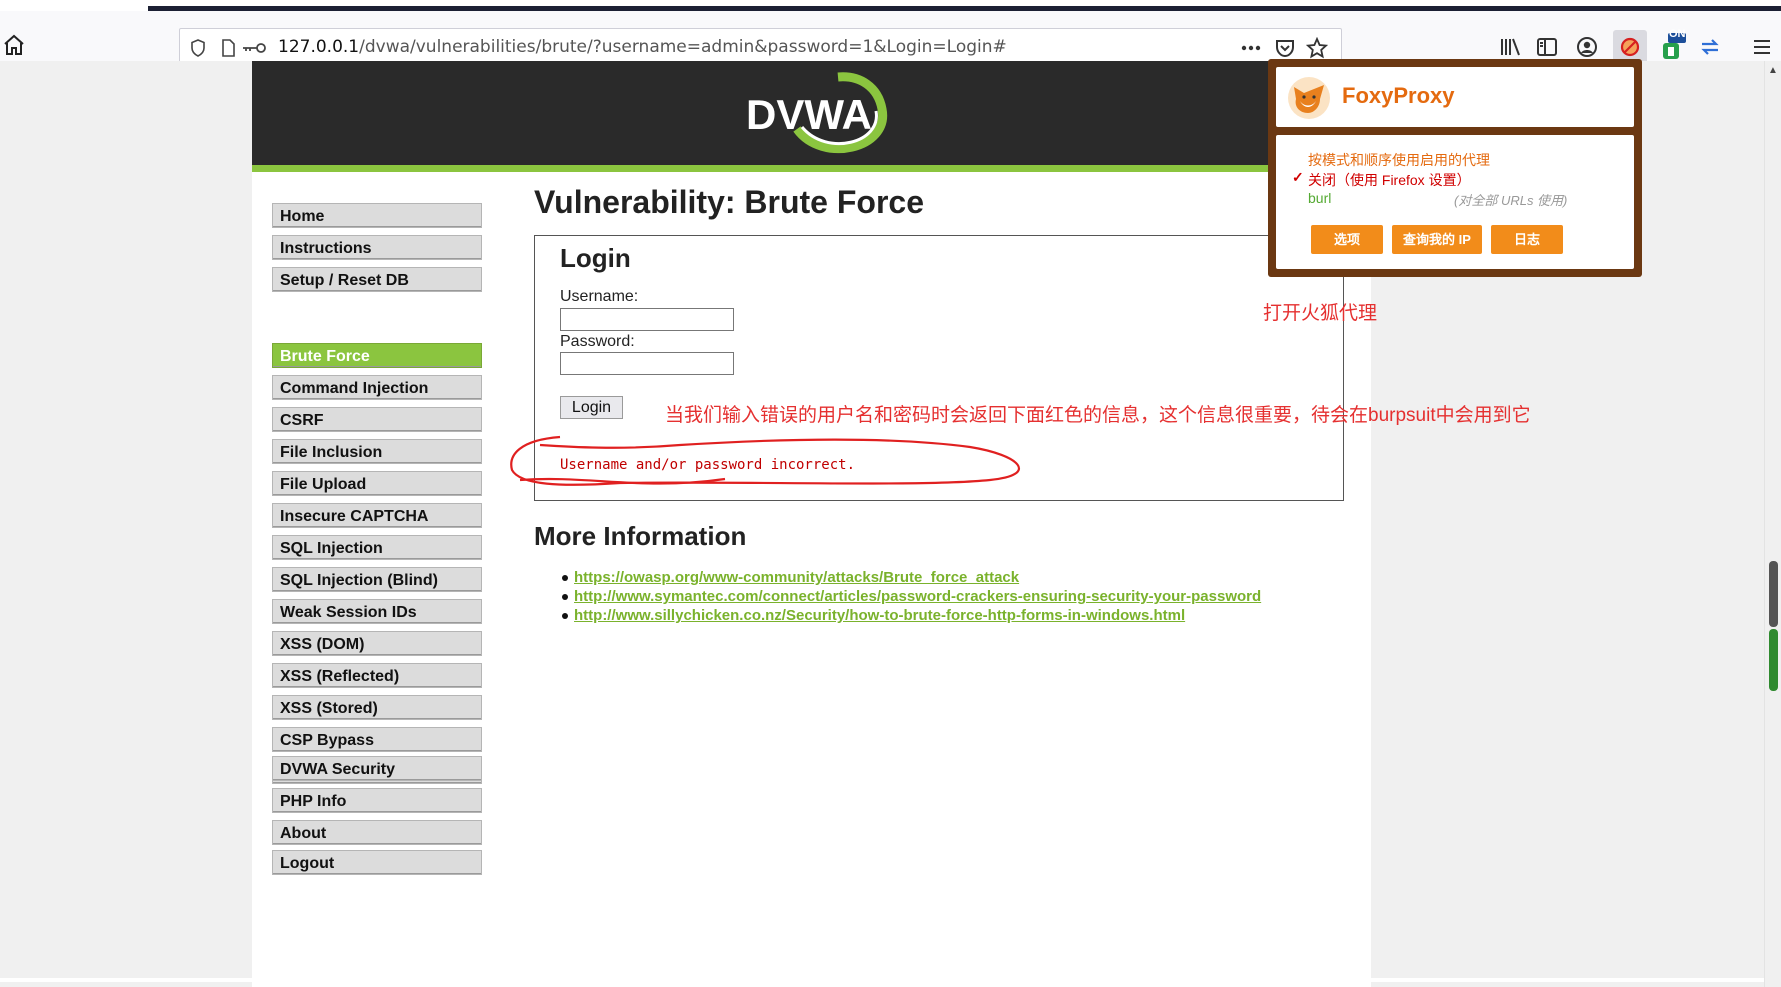 The width and height of the screenshot is (1781, 987). Describe the element at coordinates (1587, 47) in the screenshot. I see `account-icon` at that location.